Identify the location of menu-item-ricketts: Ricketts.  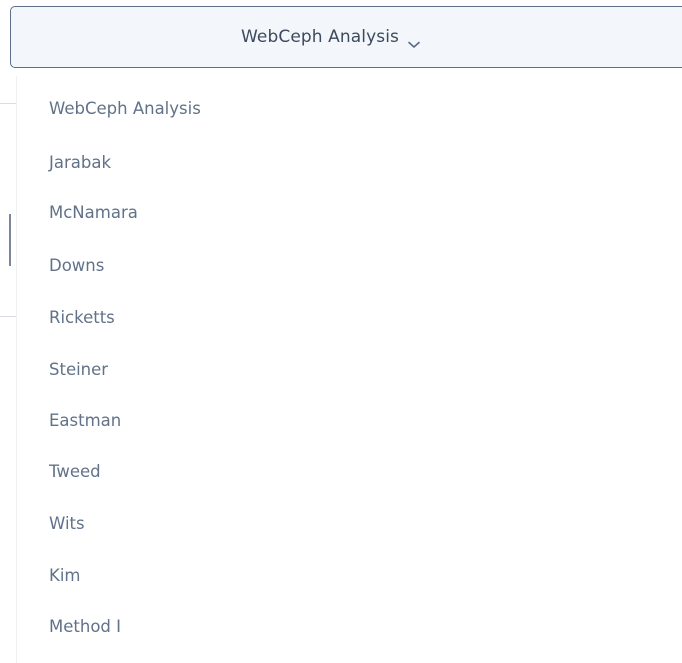
(82, 317).